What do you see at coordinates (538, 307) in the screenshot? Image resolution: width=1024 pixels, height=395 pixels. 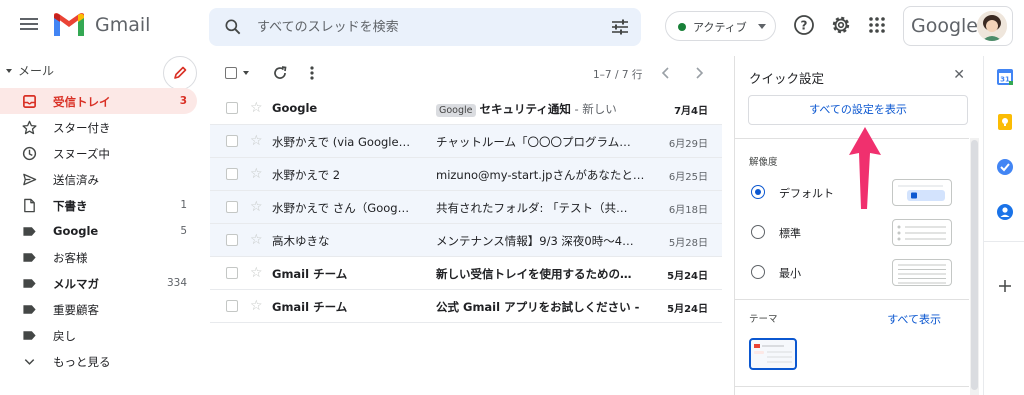 I see `email-subject: 公式 Gmail アプリをお試しください -` at bounding box center [538, 307].